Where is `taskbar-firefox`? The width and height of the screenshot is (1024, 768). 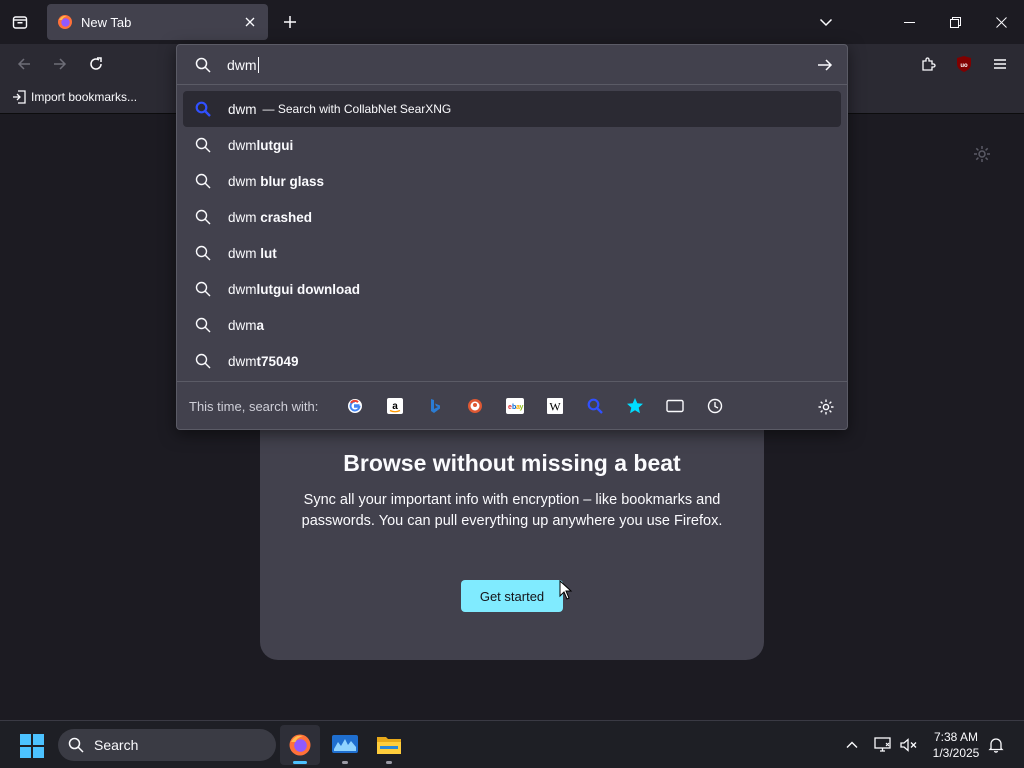 taskbar-firefox is located at coordinates (300, 745).